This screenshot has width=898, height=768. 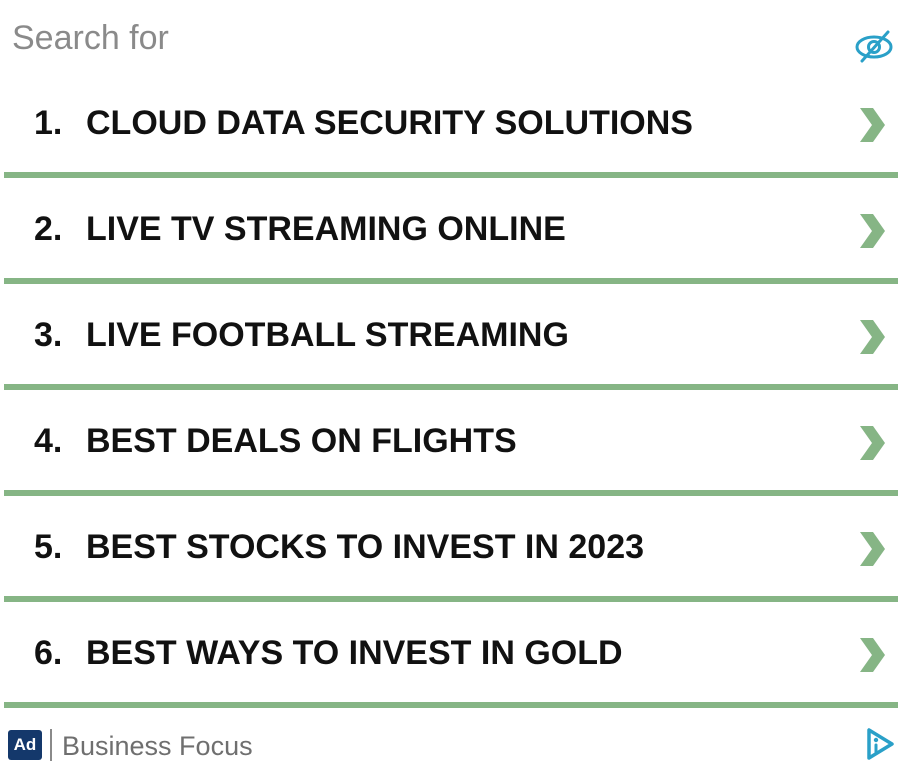 I want to click on header: Search for, so click(x=449, y=37).